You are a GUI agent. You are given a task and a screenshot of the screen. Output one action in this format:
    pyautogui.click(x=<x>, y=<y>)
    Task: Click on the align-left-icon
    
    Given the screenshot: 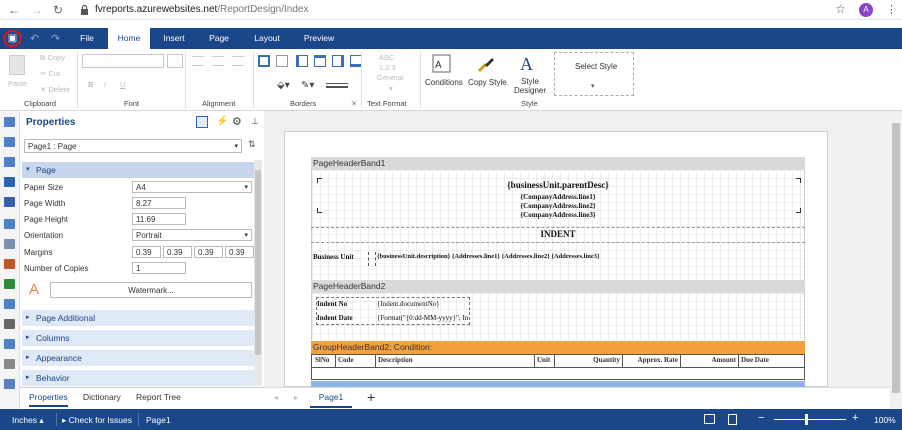 What is the action you would take?
    pyautogui.click(x=198, y=61)
    